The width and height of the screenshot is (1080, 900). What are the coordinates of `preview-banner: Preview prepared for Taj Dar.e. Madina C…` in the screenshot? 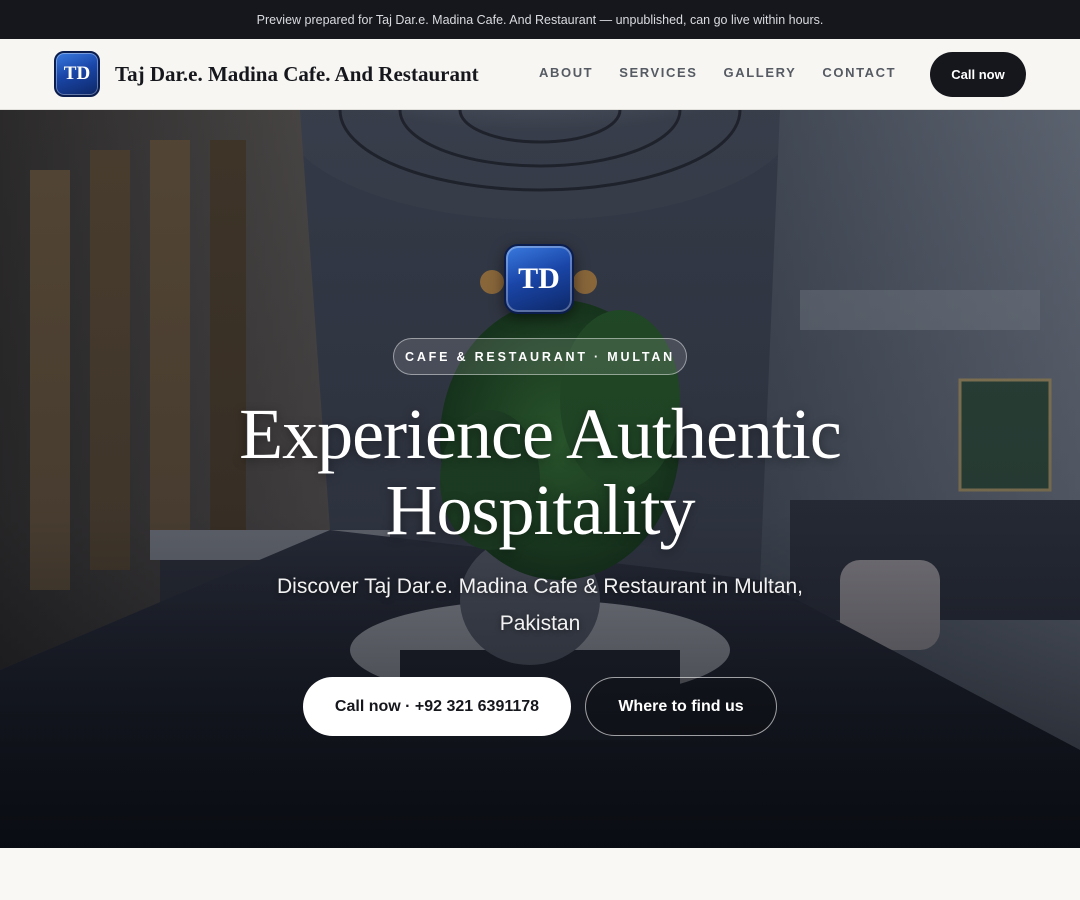 It's located at (540, 19).